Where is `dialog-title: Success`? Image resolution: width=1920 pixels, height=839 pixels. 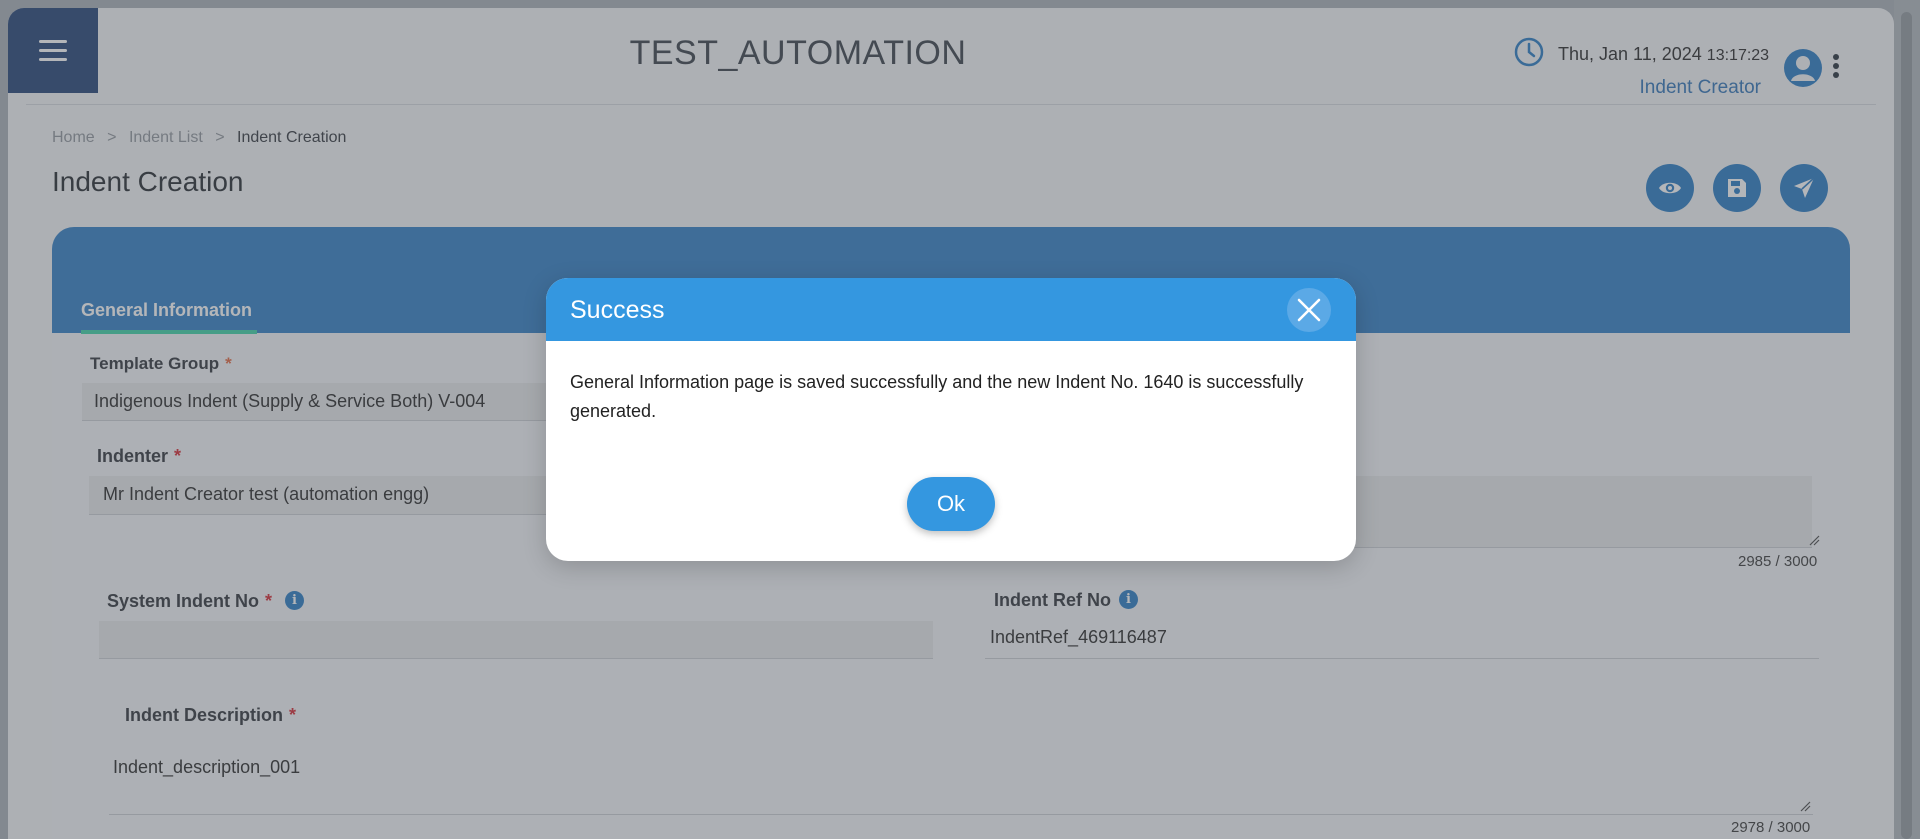
dialog-title: Success is located at coordinates (617, 310).